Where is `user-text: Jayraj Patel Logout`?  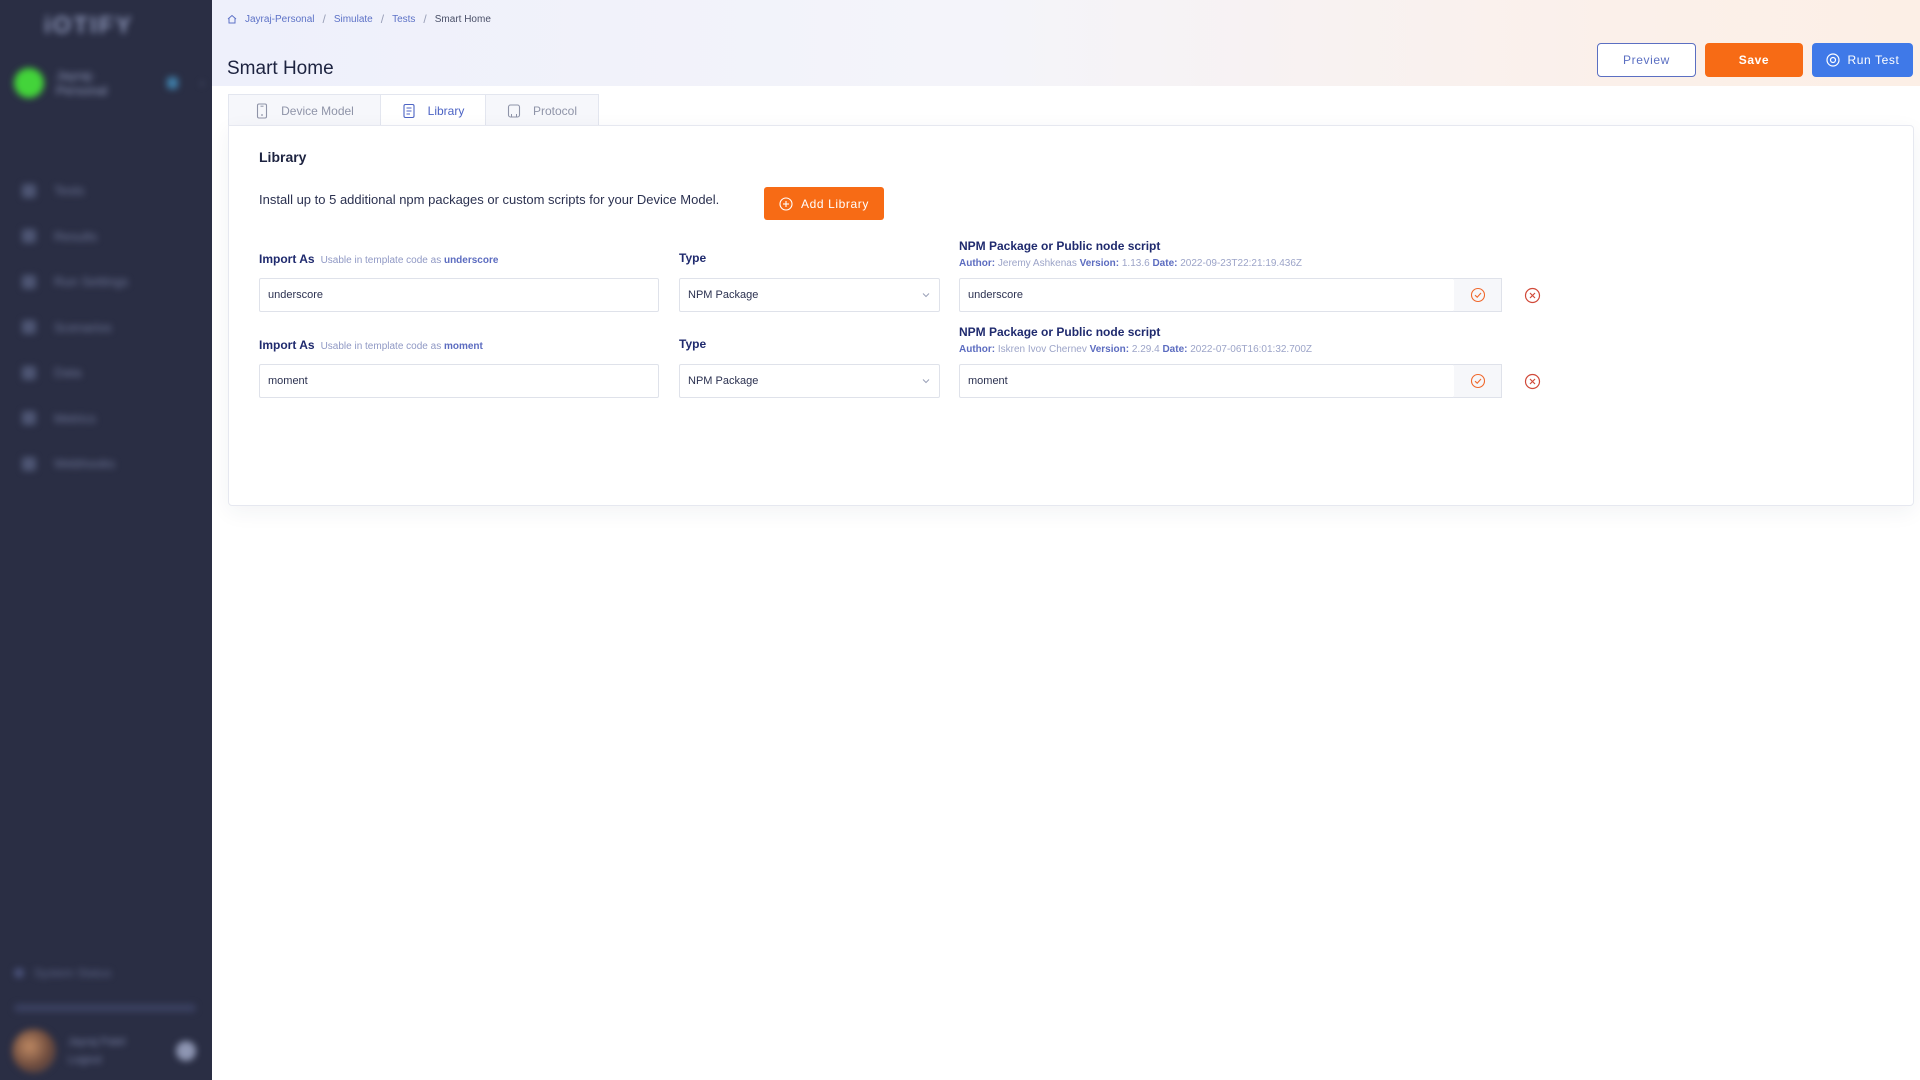
user-text: Jayraj Patel Logout is located at coordinates (96, 1051).